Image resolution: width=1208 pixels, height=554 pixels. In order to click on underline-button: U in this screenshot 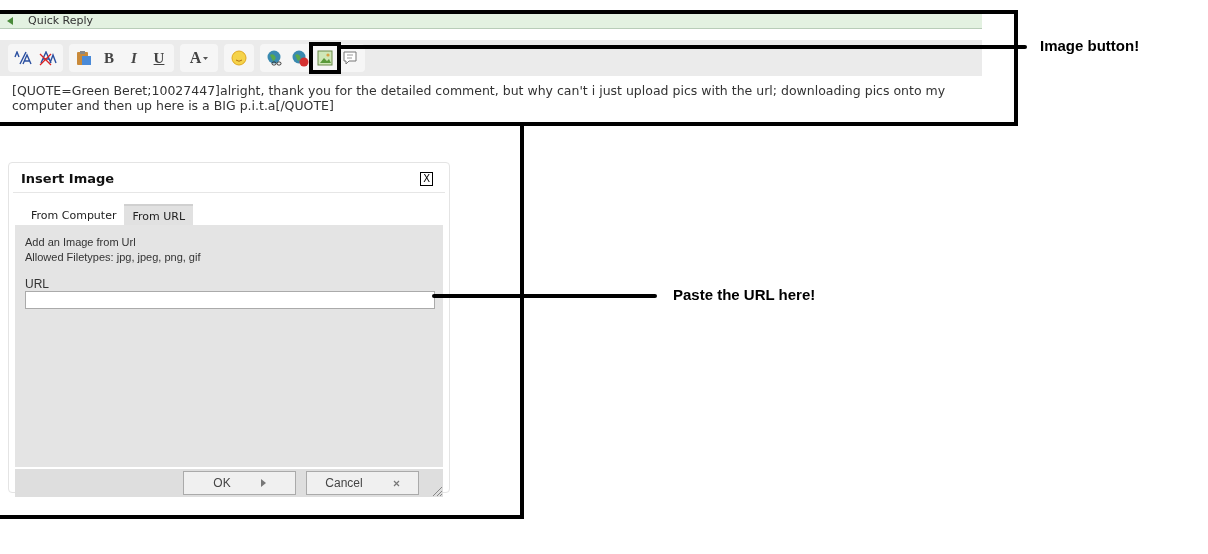, I will do `click(159, 58)`.